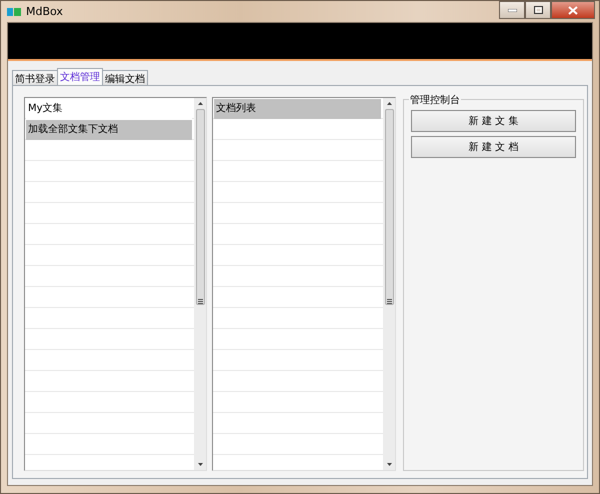 The width and height of the screenshot is (600, 494). I want to click on tab: 文档管理, so click(80, 76).